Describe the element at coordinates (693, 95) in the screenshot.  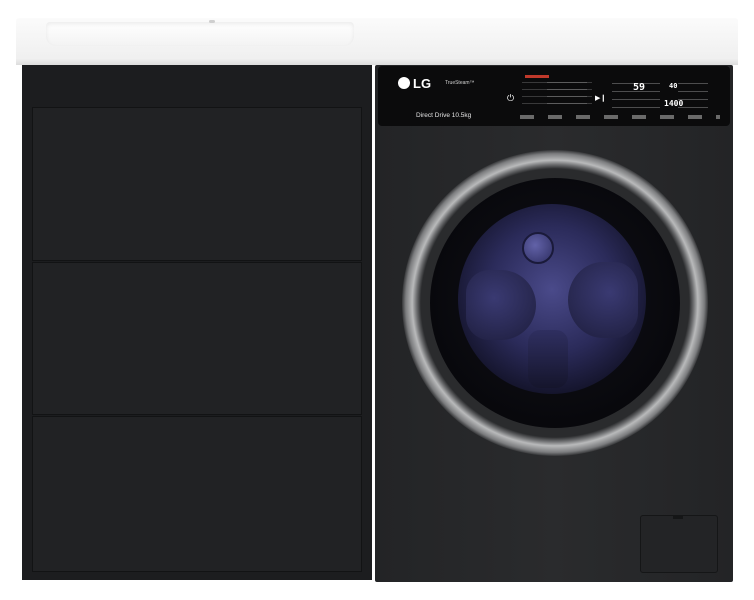
I see `option-labels` at that location.